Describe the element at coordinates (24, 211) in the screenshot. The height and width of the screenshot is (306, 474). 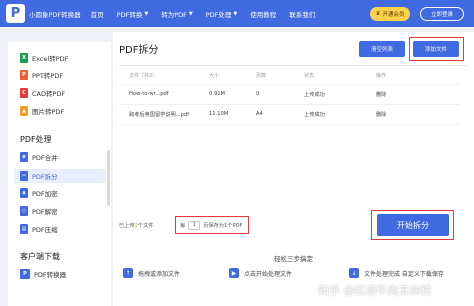
I see `pdf-decrypt-icon: ○` at that location.